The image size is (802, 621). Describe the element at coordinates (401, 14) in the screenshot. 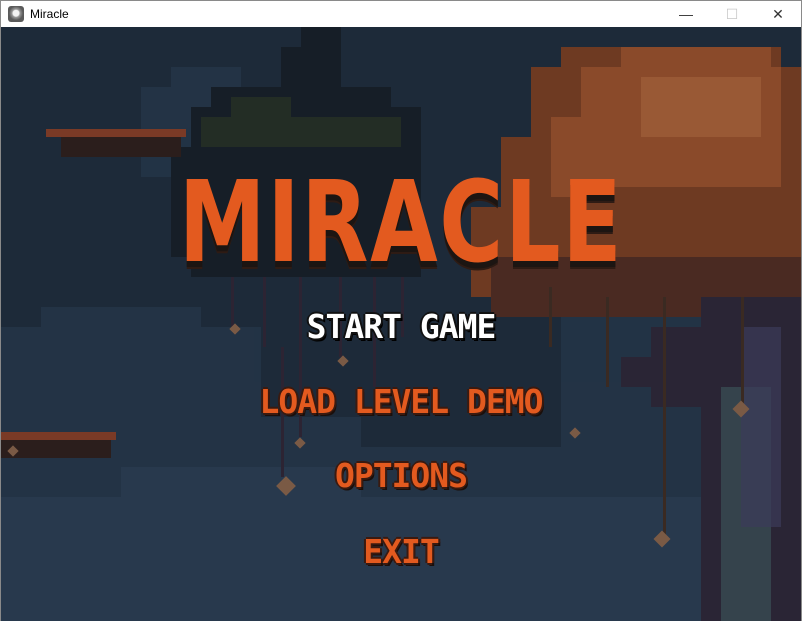

I see `title-bar: Miracle — ☐ ✕` at that location.